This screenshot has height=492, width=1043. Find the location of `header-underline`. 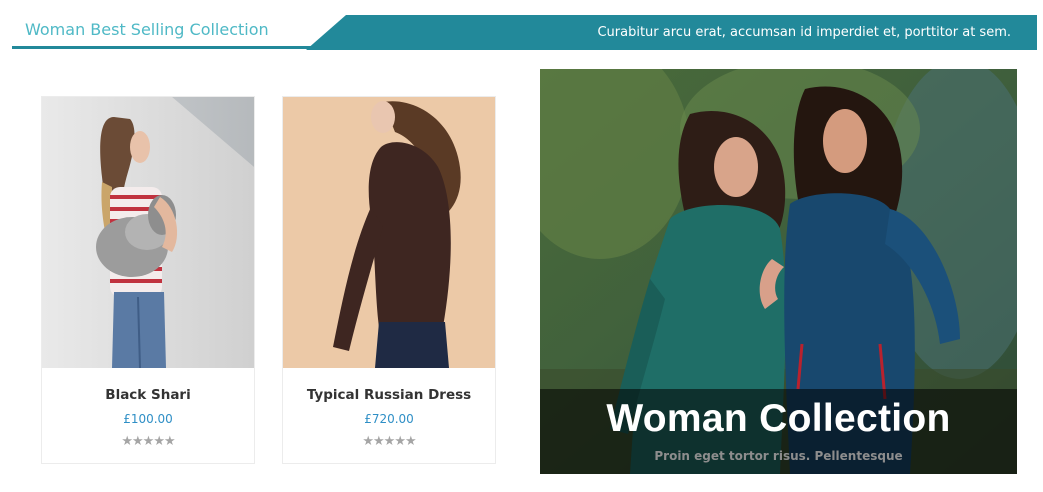

header-underline is located at coordinates (167, 47).